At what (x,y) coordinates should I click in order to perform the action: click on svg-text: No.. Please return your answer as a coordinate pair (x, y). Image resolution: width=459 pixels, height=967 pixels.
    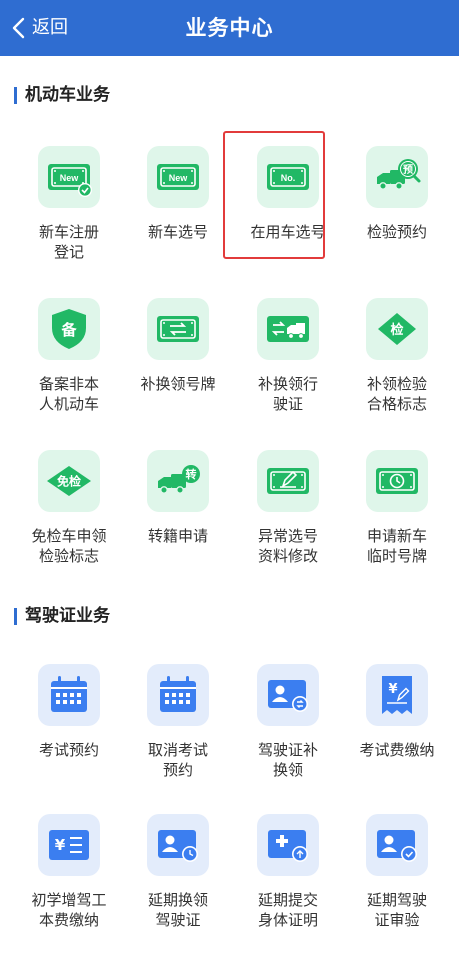
    Looking at the image, I should click on (288, 178).